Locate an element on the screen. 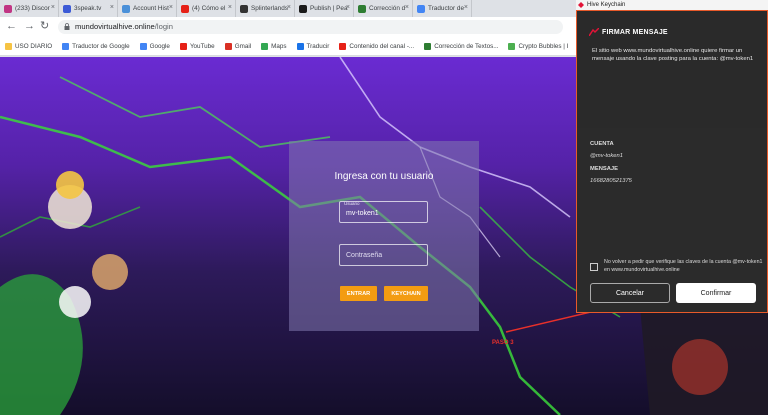 The width and height of the screenshot is (768, 415). bookmark-item: Maps is located at coordinates (274, 46).